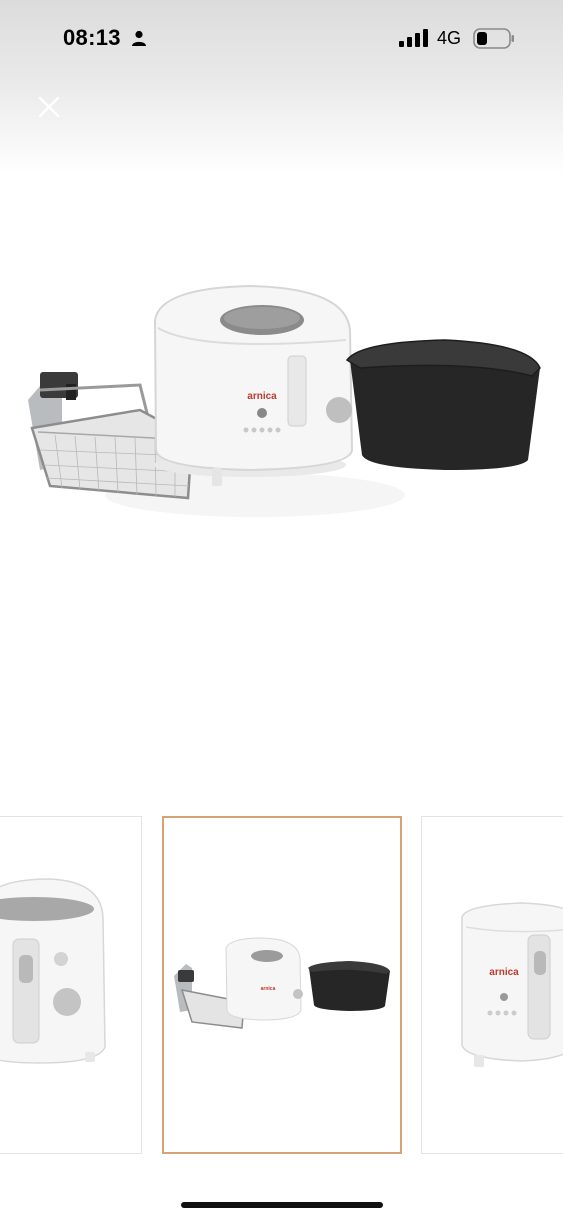  I want to click on close-icon, so click(49, 107).